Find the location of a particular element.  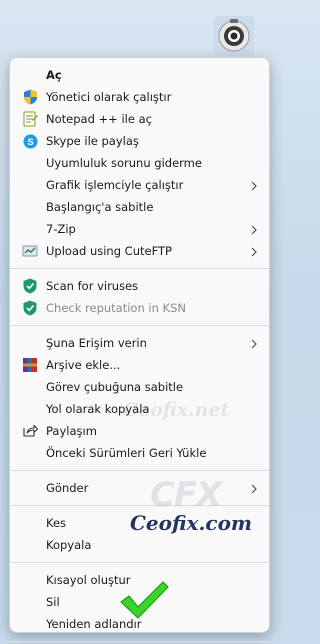

menu-item-onceki-surumleri-geri-yukle: Önceki Sürümleri Geri Yükle is located at coordinates (139, 453).